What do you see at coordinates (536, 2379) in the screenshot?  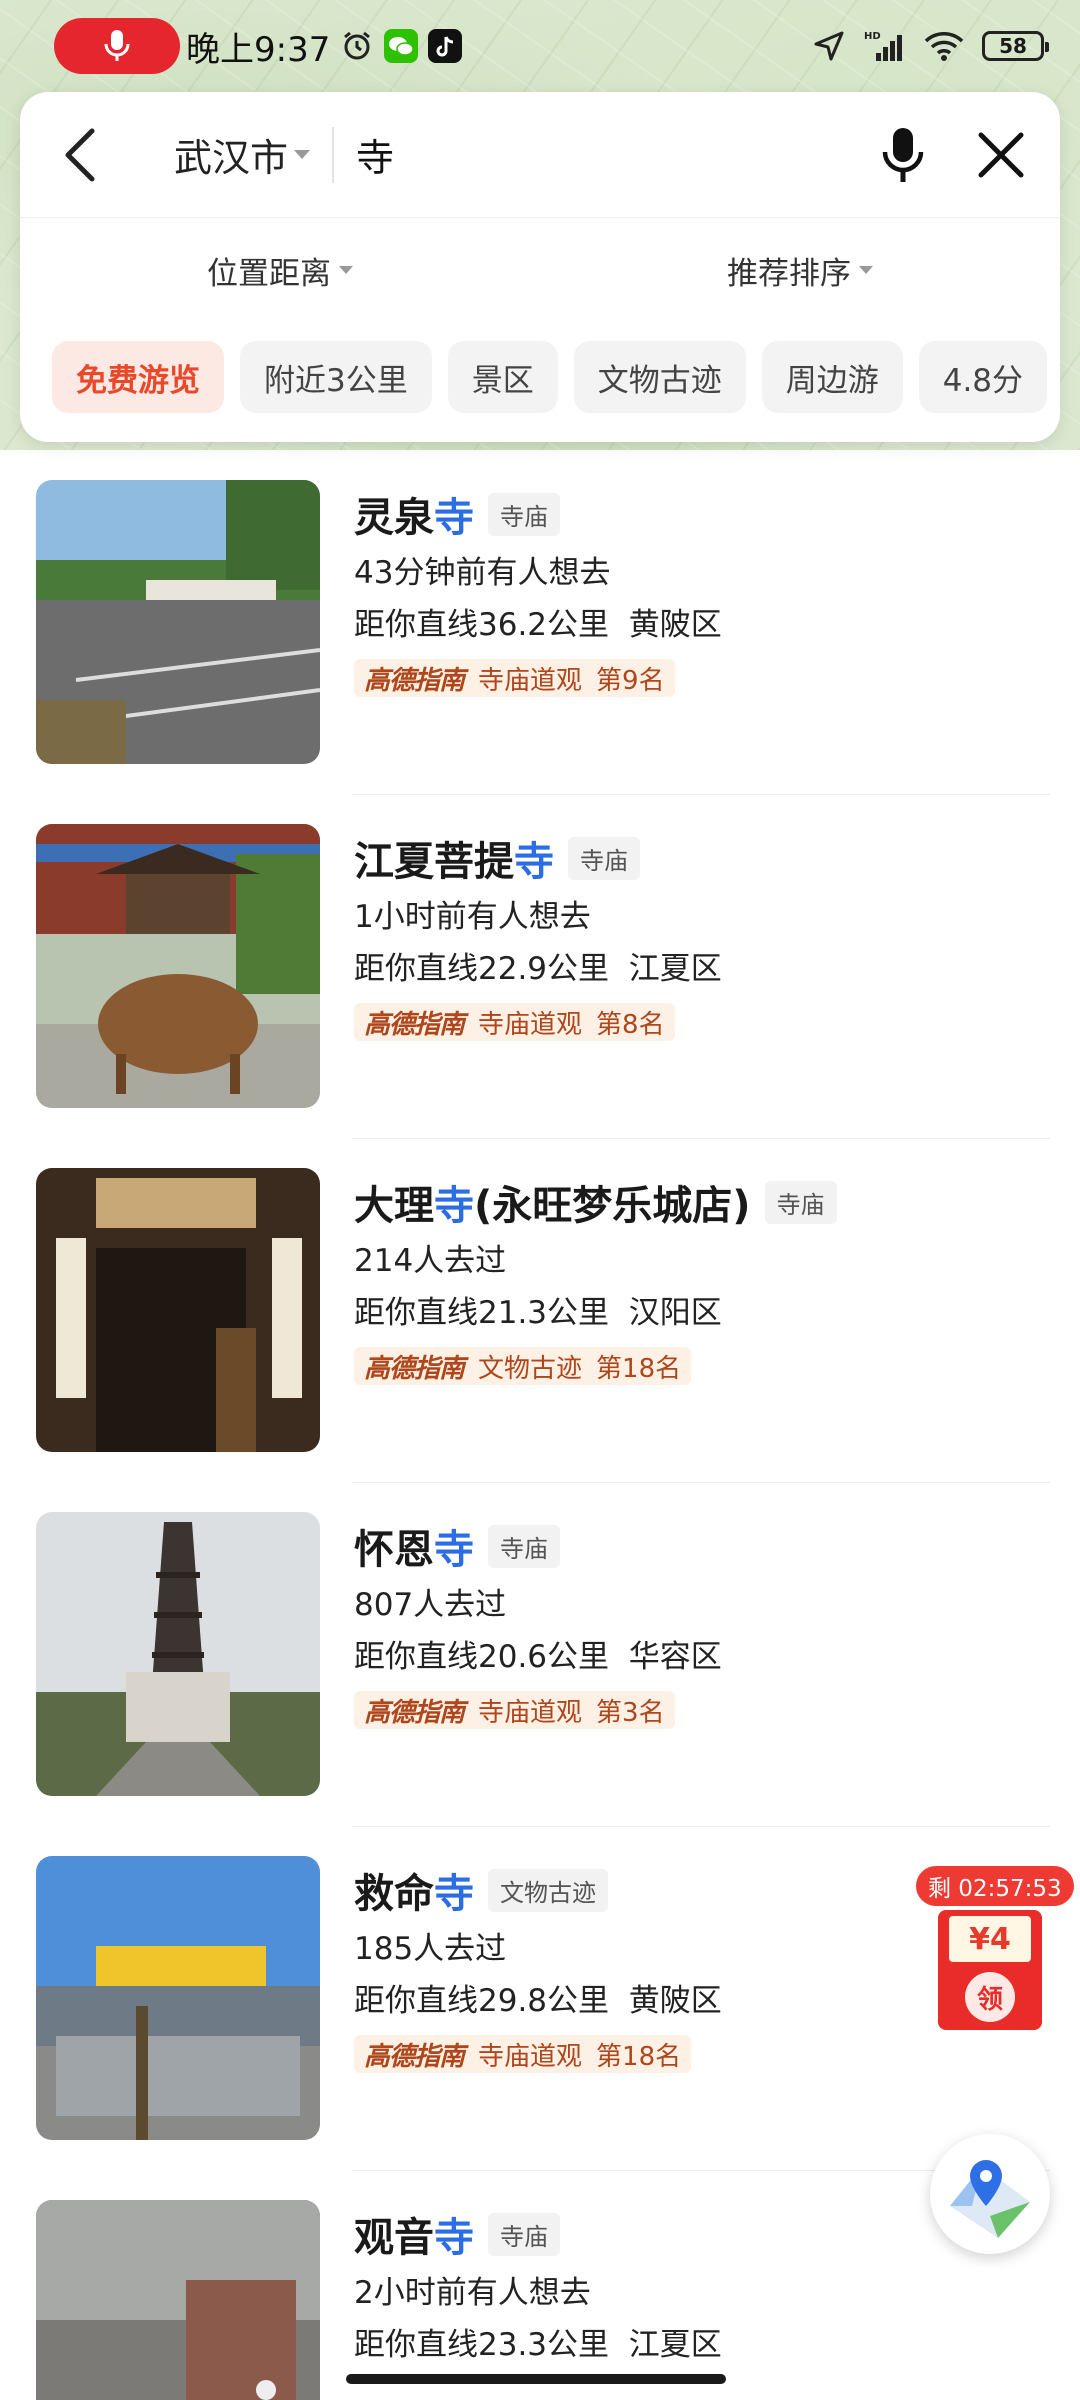 I see `home-indicator` at bounding box center [536, 2379].